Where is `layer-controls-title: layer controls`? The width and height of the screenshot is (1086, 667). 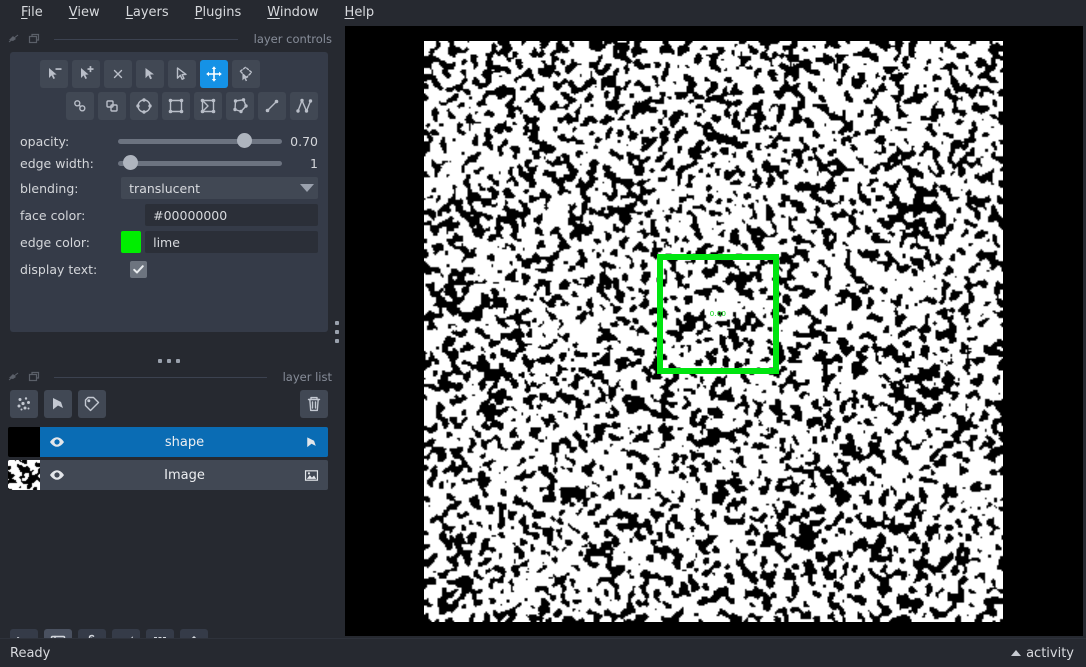 layer-controls-title: layer controls is located at coordinates (292, 39).